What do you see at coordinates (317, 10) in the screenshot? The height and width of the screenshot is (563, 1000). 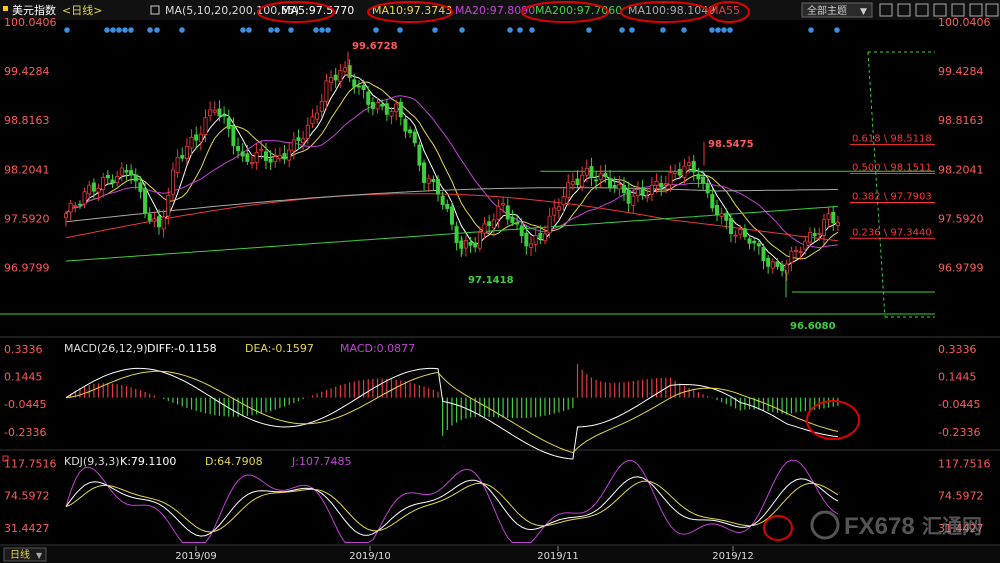 I see `ma-legend-item: MA5:97.5770` at bounding box center [317, 10].